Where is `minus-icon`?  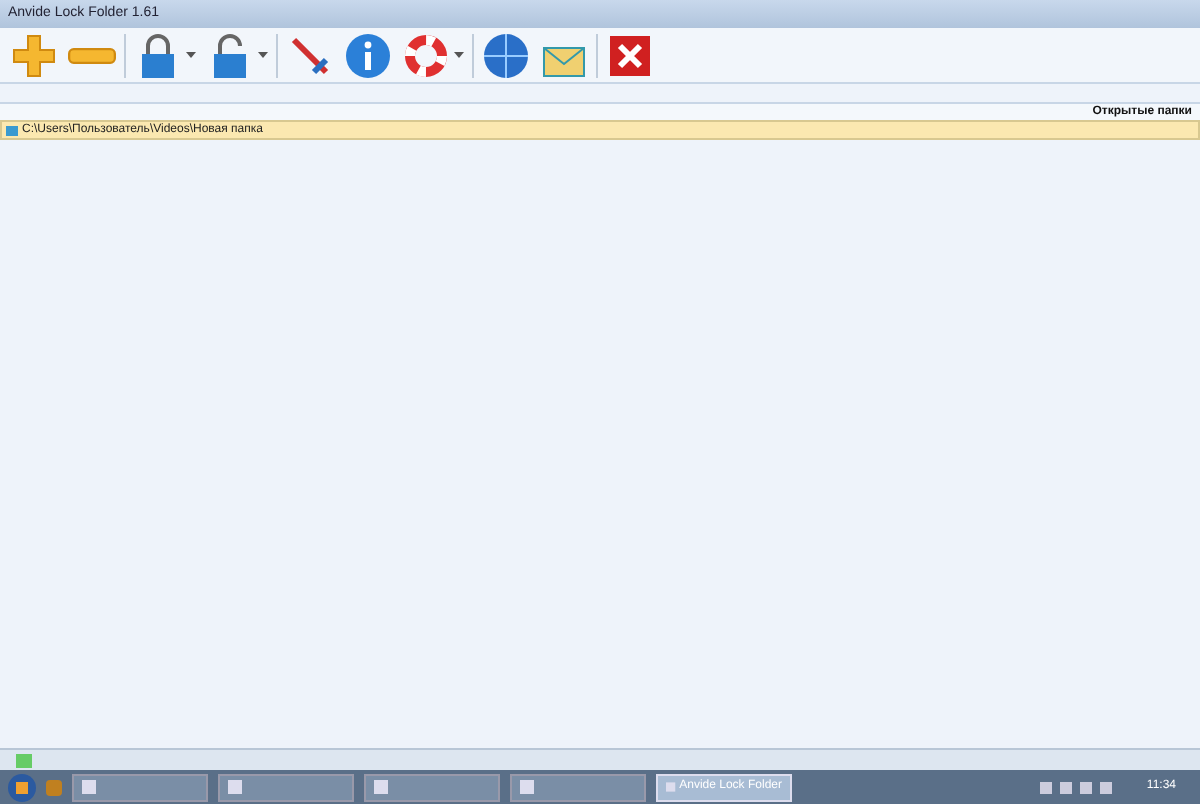
minus-icon is located at coordinates (92, 55).